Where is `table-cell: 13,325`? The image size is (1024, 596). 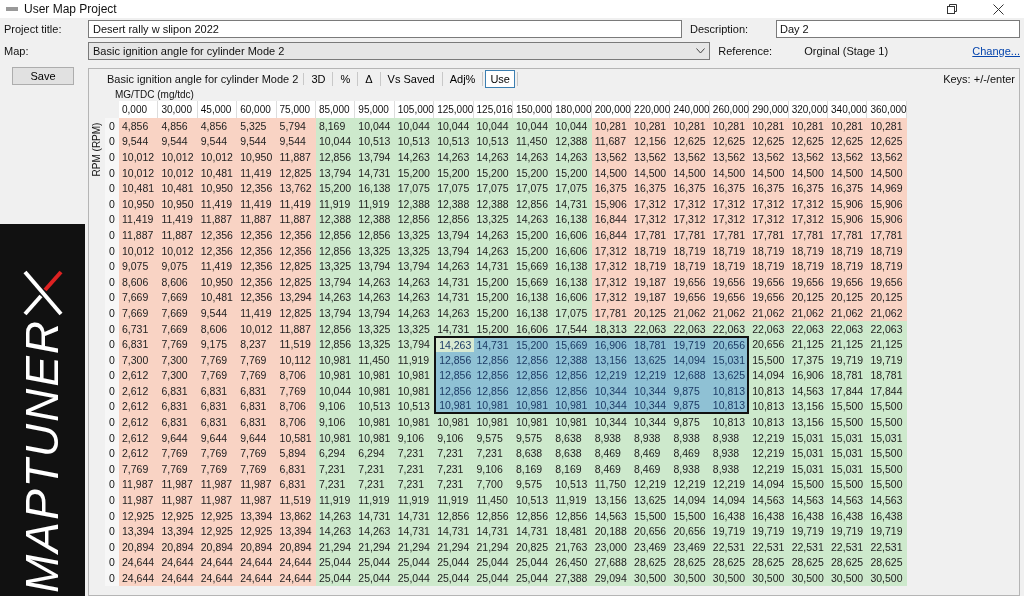
table-cell: 13,325 is located at coordinates (375, 344).